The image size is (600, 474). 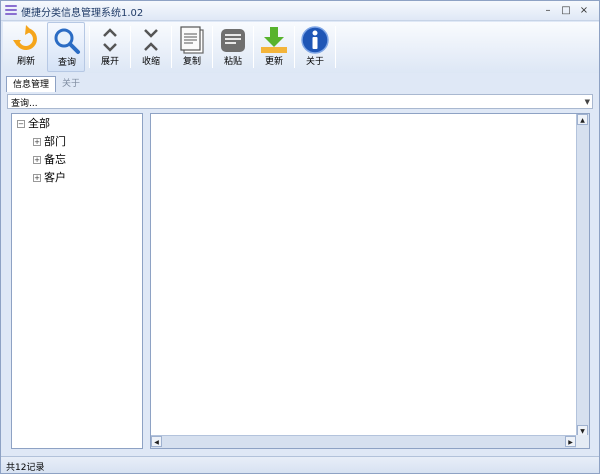 I want to click on search-icon, so click(x=67, y=41).